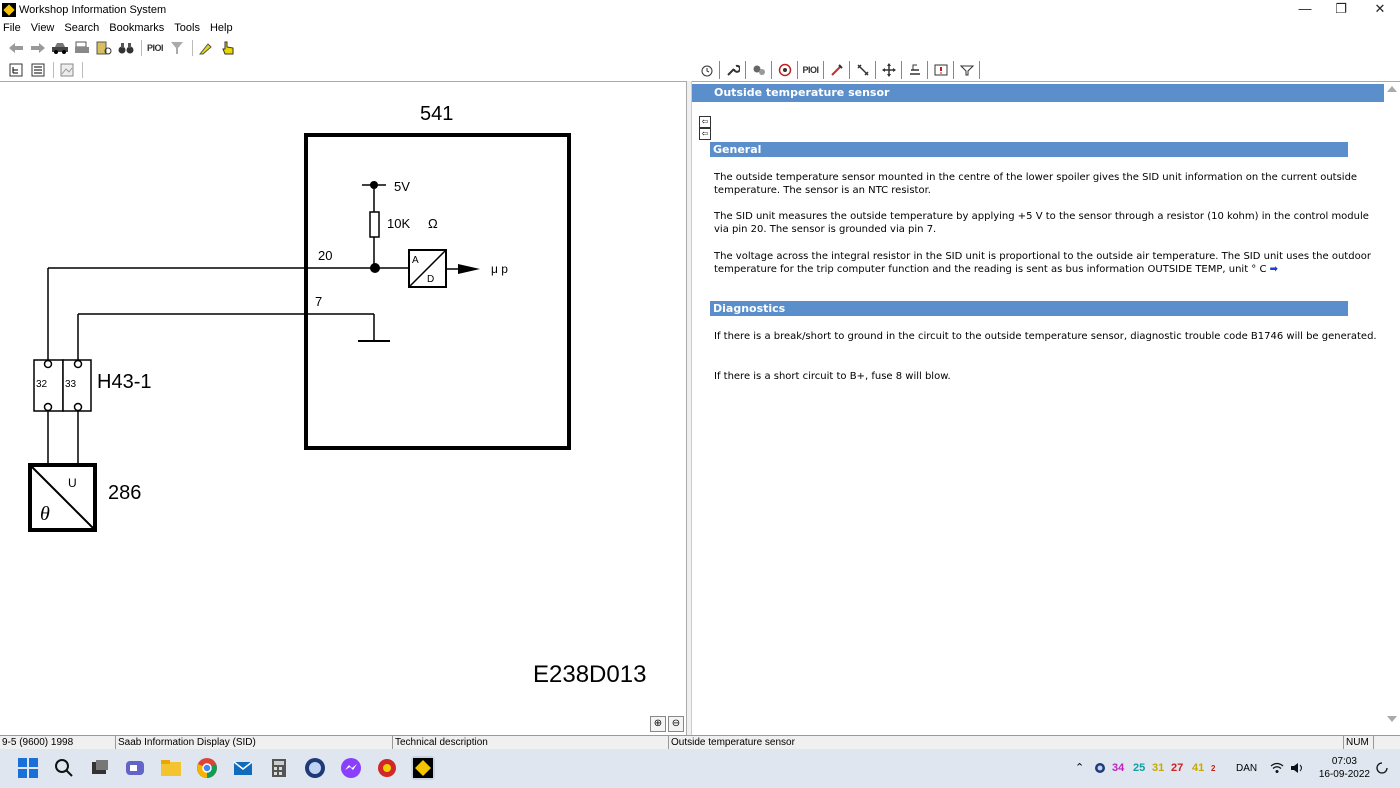 This screenshot has width=1400, height=788. I want to click on wis-app-icon, so click(423, 768).